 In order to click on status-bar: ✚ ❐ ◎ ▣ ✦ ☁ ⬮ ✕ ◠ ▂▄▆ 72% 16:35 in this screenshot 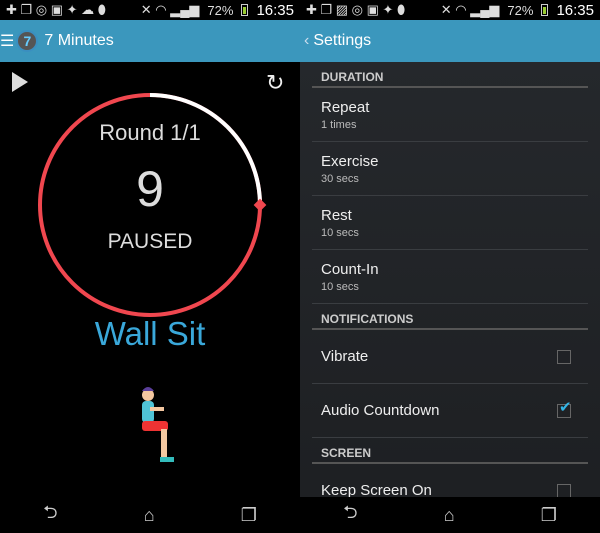, I will do `click(150, 10)`.